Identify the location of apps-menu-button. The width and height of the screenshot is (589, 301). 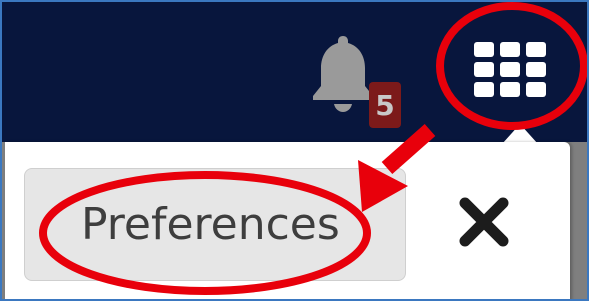
(508, 68).